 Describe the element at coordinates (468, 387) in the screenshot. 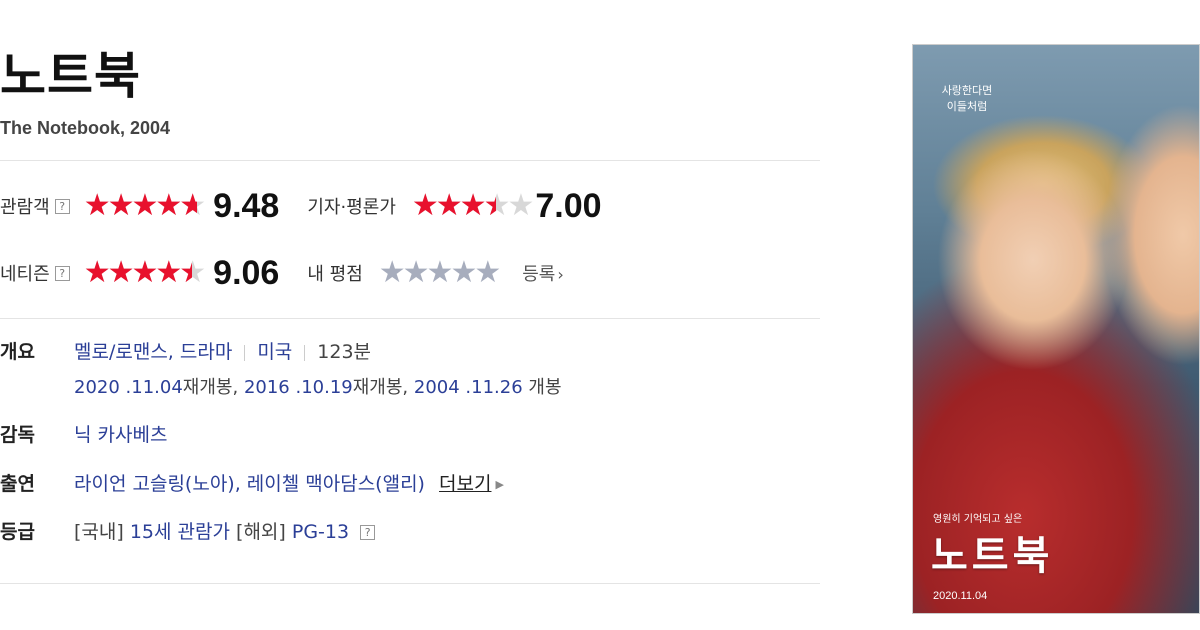

I see `release-date-link: 2004 .11.26` at that location.